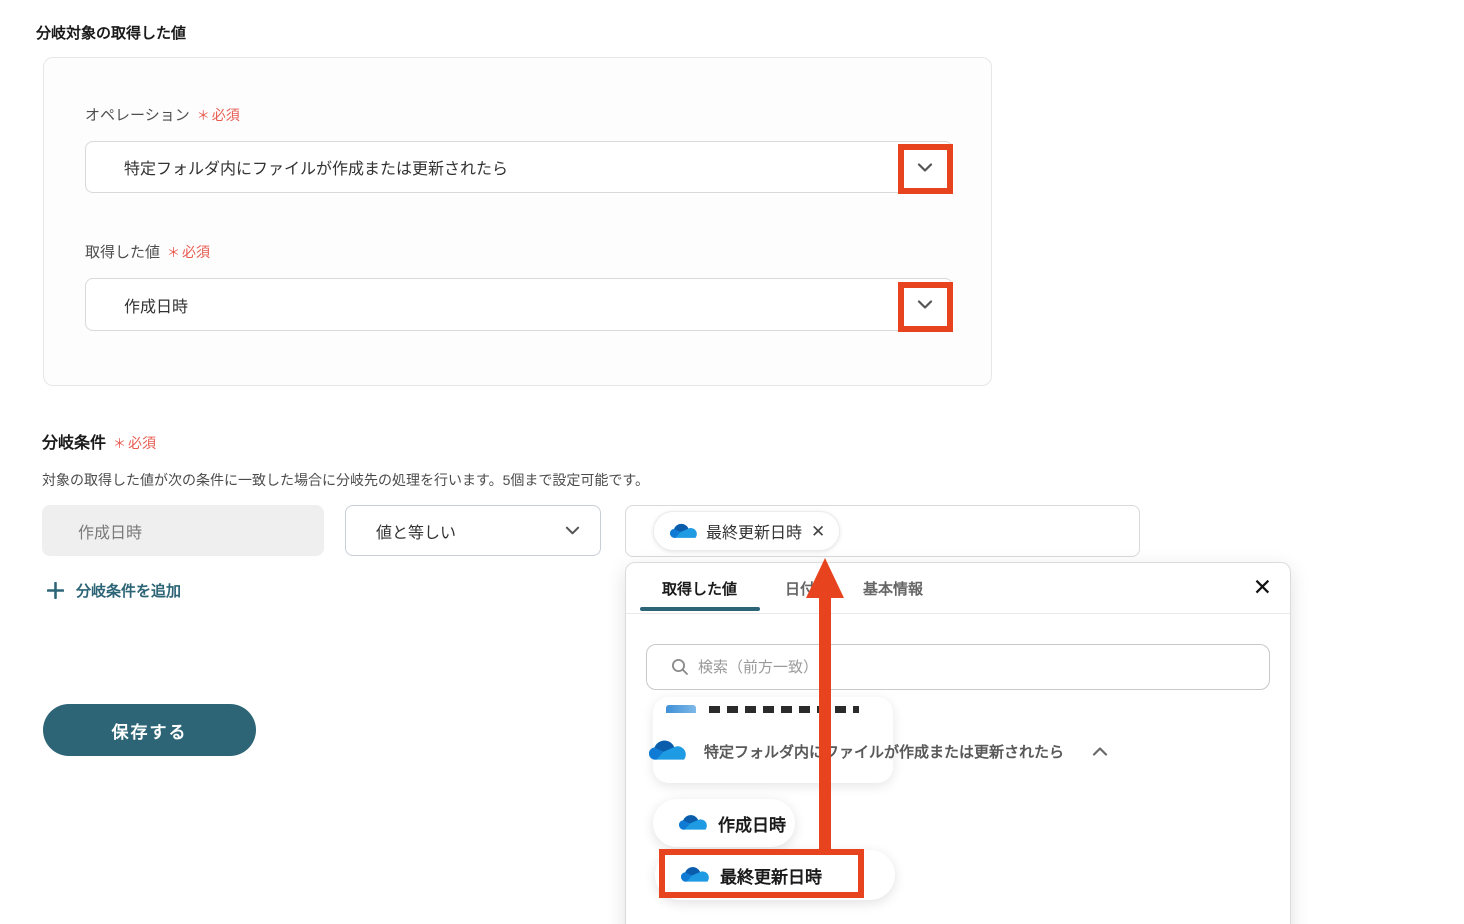 Image resolution: width=1464 pixels, height=924 pixels. I want to click on list-item-created-at: 作成日時, so click(724, 823).